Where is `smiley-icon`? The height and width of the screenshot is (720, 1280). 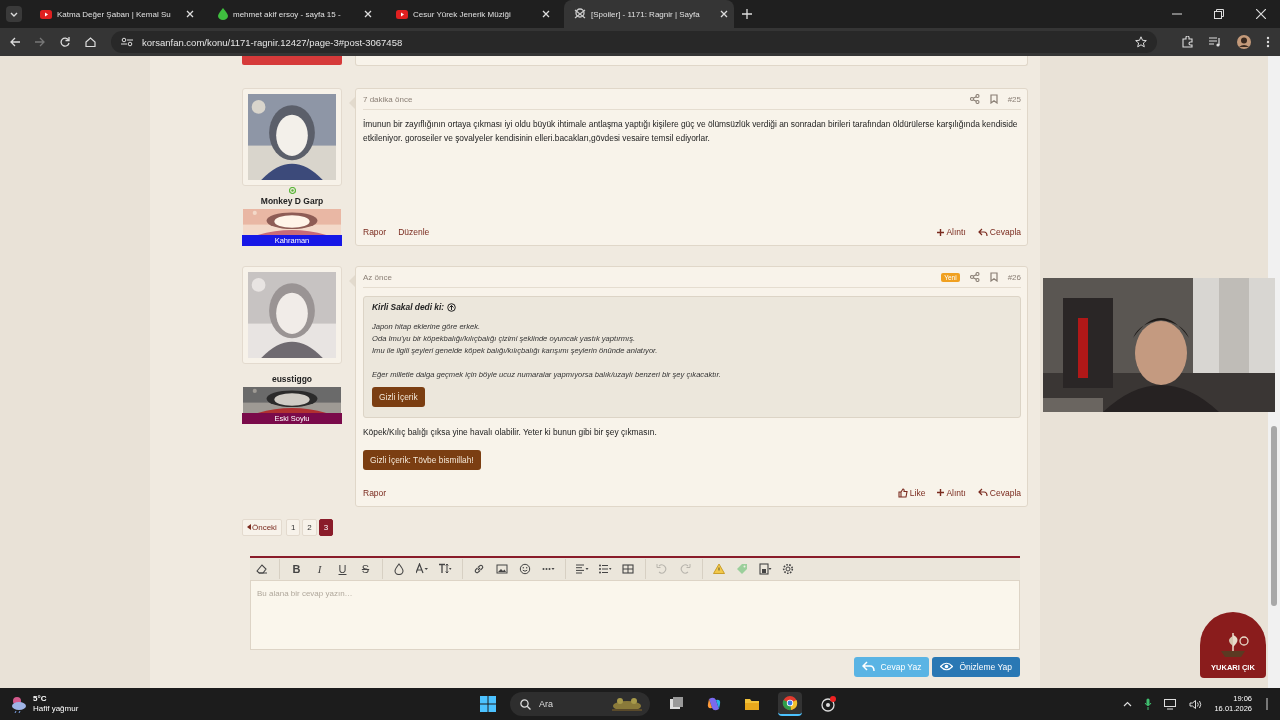 smiley-icon is located at coordinates (525, 568).